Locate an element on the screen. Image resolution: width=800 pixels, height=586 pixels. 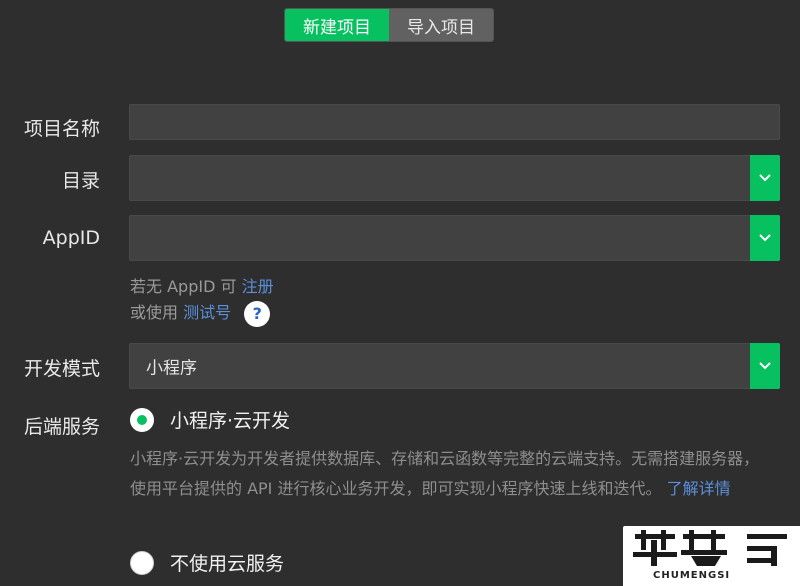
dev-mode-value: 小程序 is located at coordinates (171, 368).